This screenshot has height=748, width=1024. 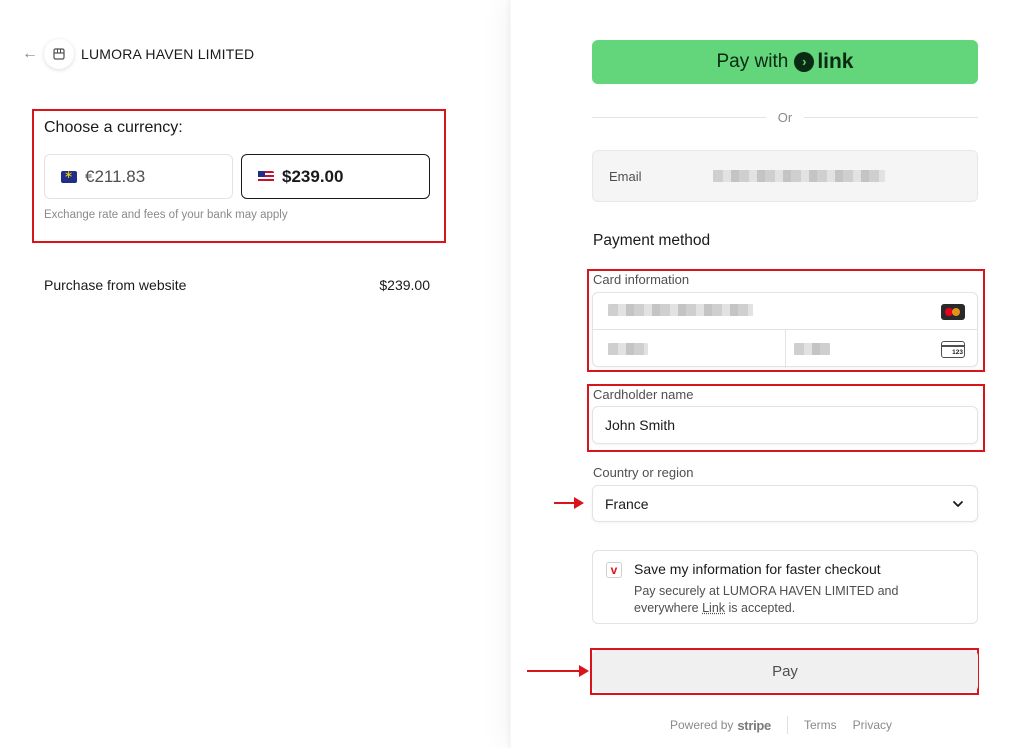 What do you see at coordinates (643, 472) in the screenshot?
I see `country-label: Country or region` at bounding box center [643, 472].